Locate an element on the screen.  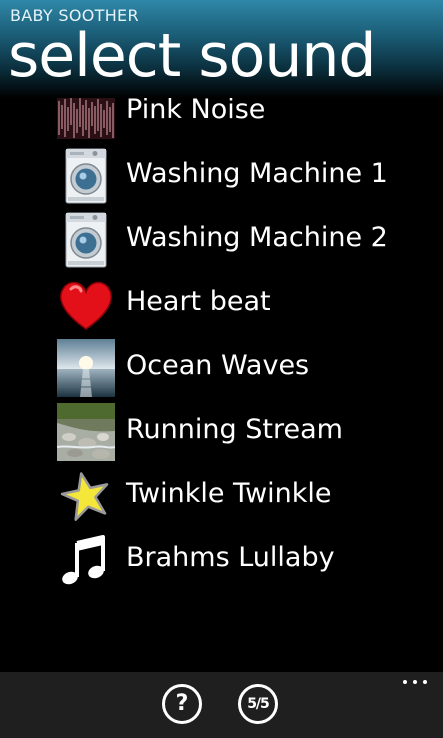
list-item-washing-machine-2: Washing Machine 2 is located at coordinates (221, 240).